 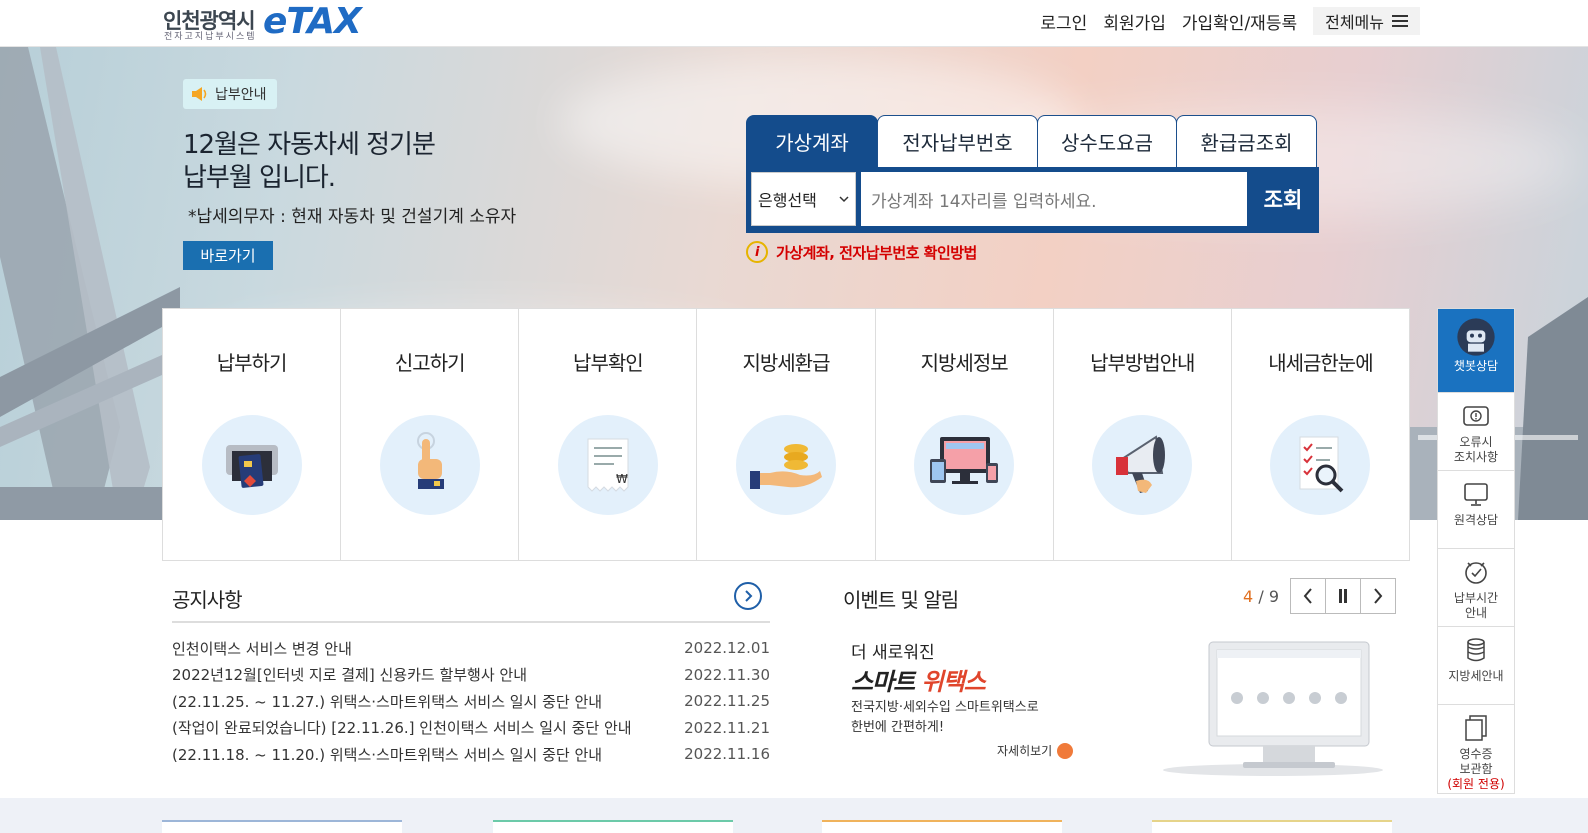 I want to click on notice-item-date: 2022.11.16, so click(x=727, y=754).